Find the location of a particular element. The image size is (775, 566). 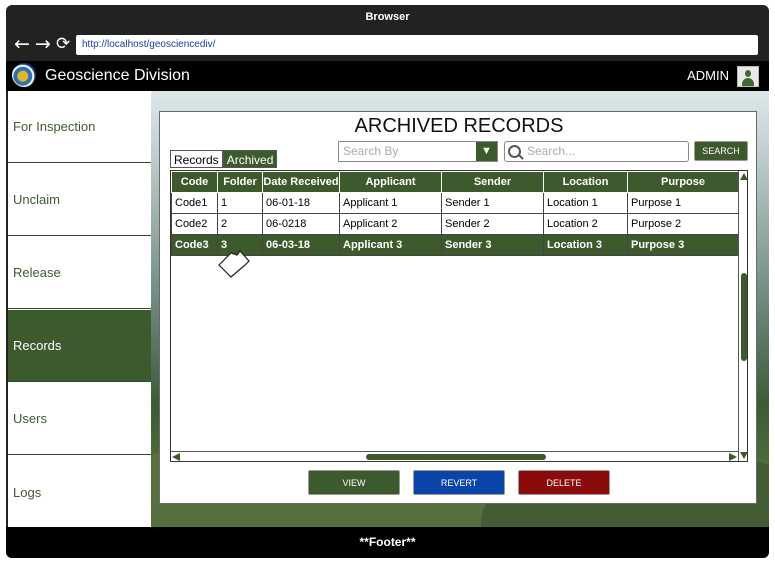

back-arrow-icon: ← is located at coordinates (22, 44).